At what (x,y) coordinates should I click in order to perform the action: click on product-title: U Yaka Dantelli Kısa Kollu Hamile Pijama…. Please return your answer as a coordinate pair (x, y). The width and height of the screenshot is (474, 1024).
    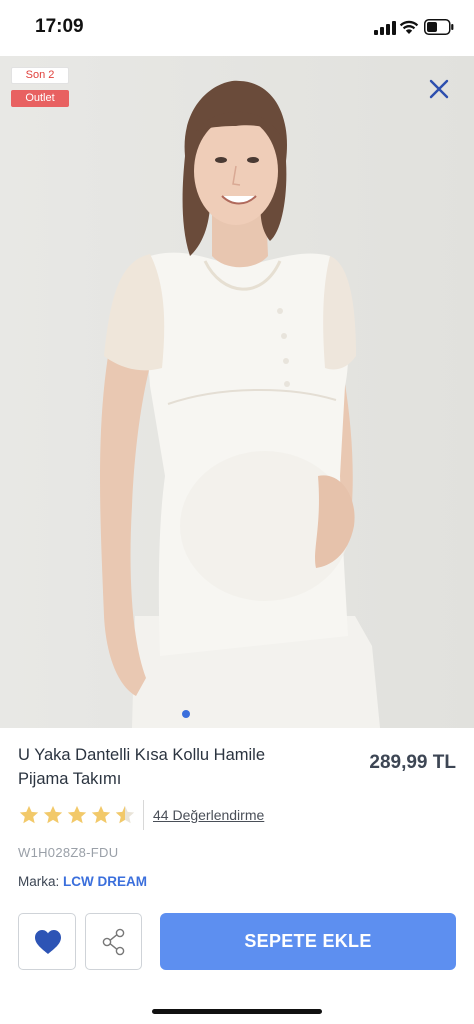
    Looking at the image, I should click on (142, 767).